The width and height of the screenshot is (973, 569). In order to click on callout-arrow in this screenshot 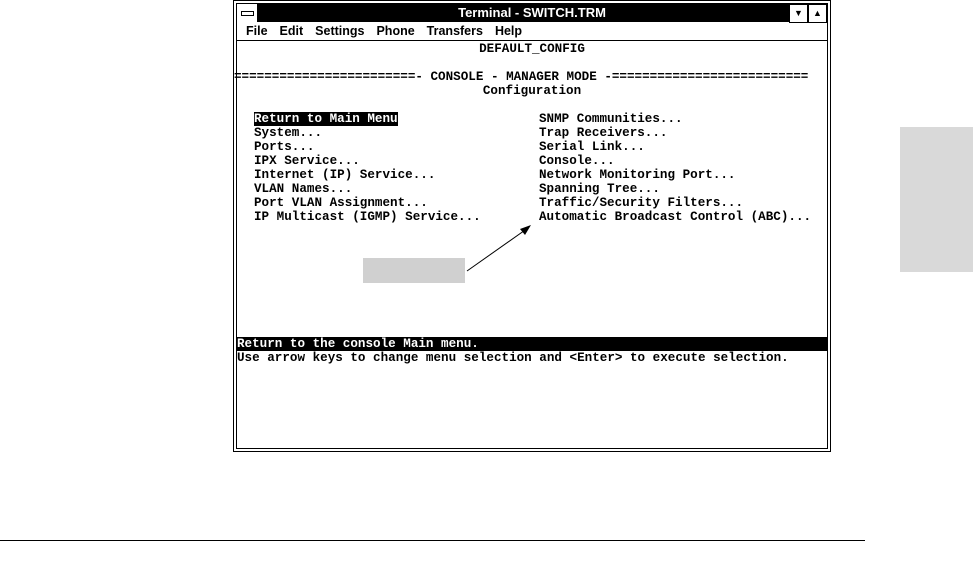, I will do `click(498, 248)`.